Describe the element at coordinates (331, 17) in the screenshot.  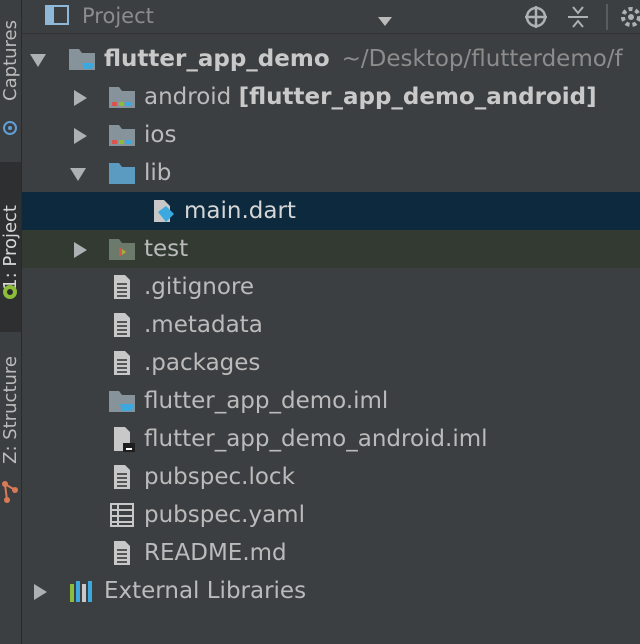
I see `project-toolbar: Project` at that location.